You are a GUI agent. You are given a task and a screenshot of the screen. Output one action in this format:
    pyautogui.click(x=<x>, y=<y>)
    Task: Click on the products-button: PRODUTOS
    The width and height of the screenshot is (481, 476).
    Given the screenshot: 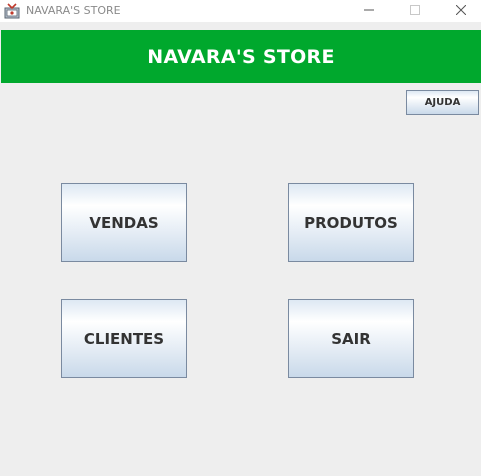 What is the action you would take?
    pyautogui.click(x=351, y=222)
    